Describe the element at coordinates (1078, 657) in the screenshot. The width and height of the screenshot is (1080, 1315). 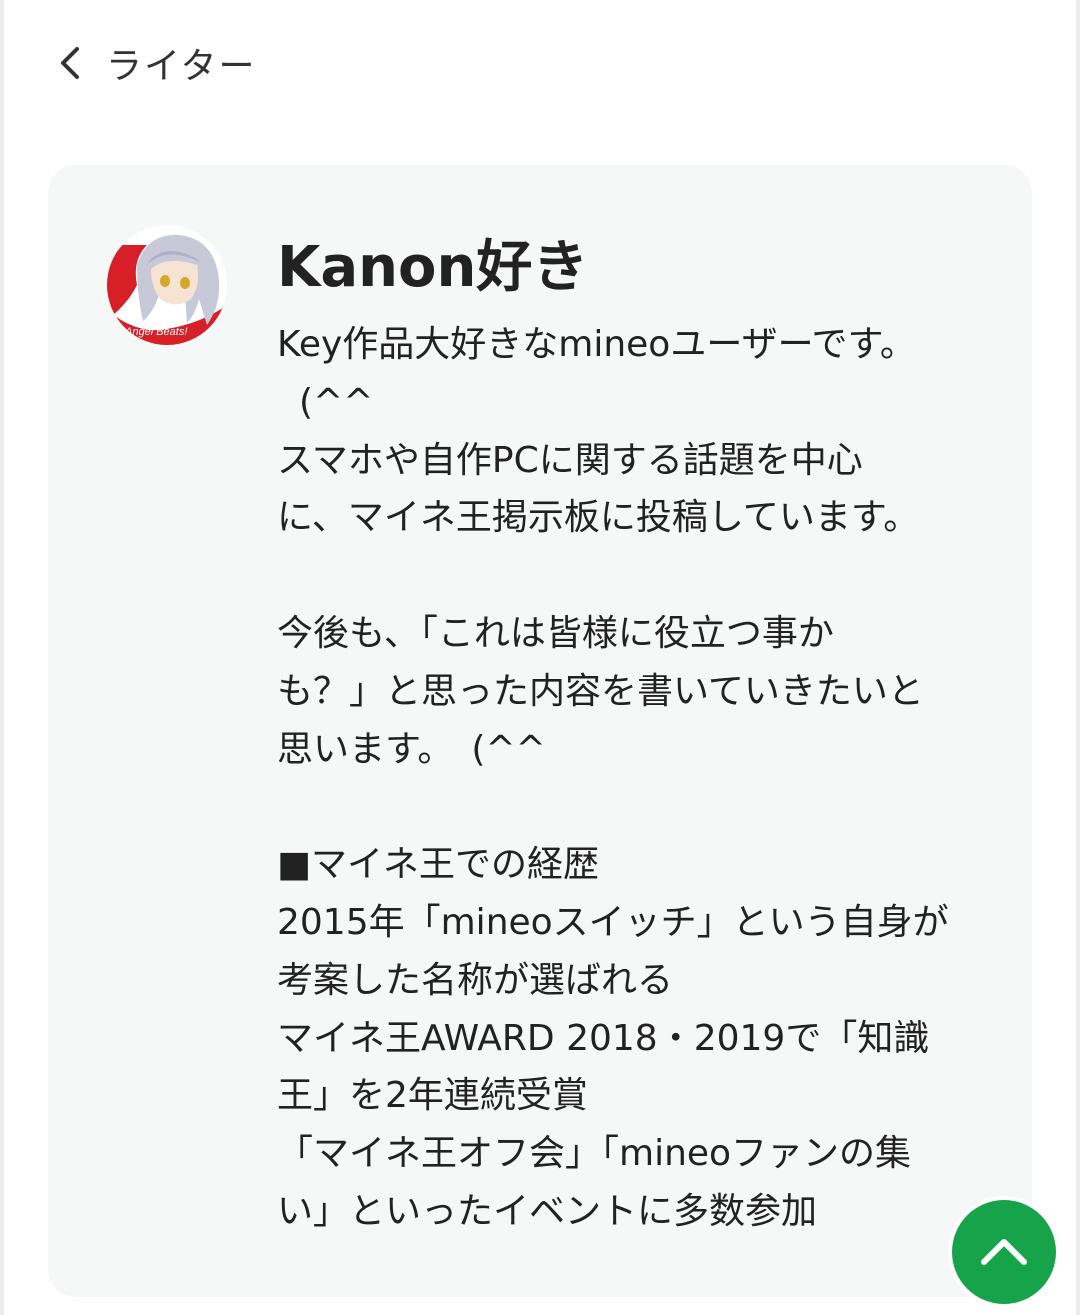
I see `page-edge-right` at that location.